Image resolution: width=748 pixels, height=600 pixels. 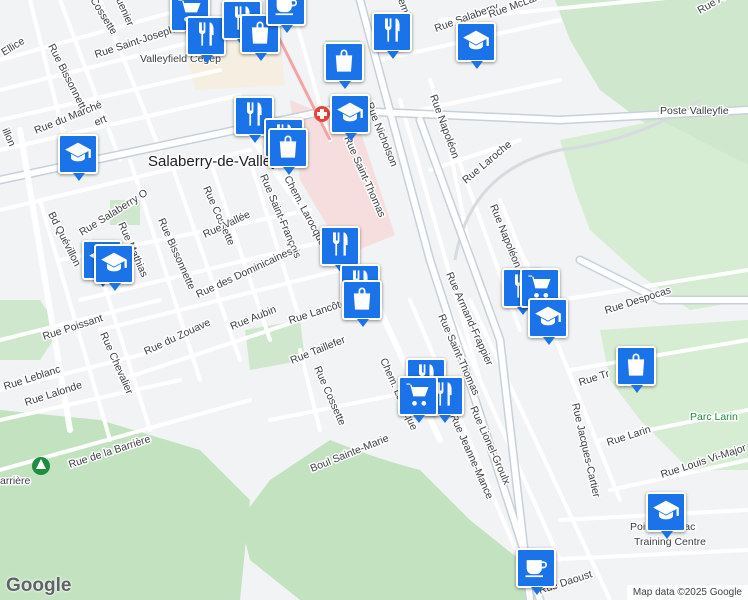 What do you see at coordinates (15, 481) in the screenshot?
I see `barriere-label: arrière` at bounding box center [15, 481].